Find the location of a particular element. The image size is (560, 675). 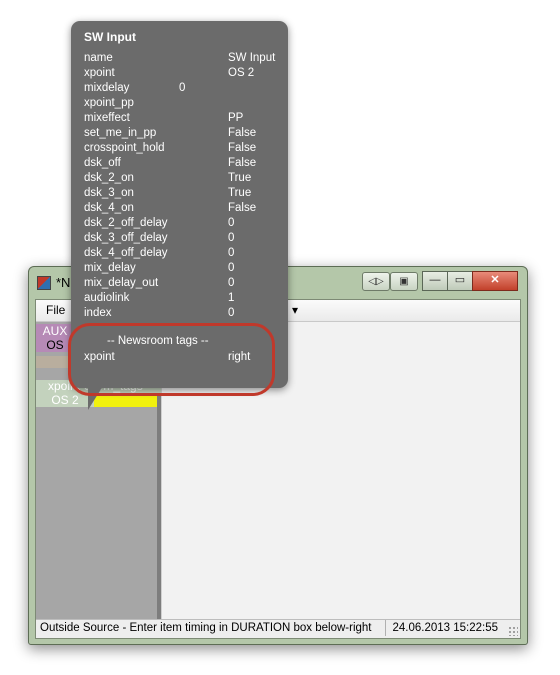

chevron-down-icon: ▾ is located at coordinates (295, 310).